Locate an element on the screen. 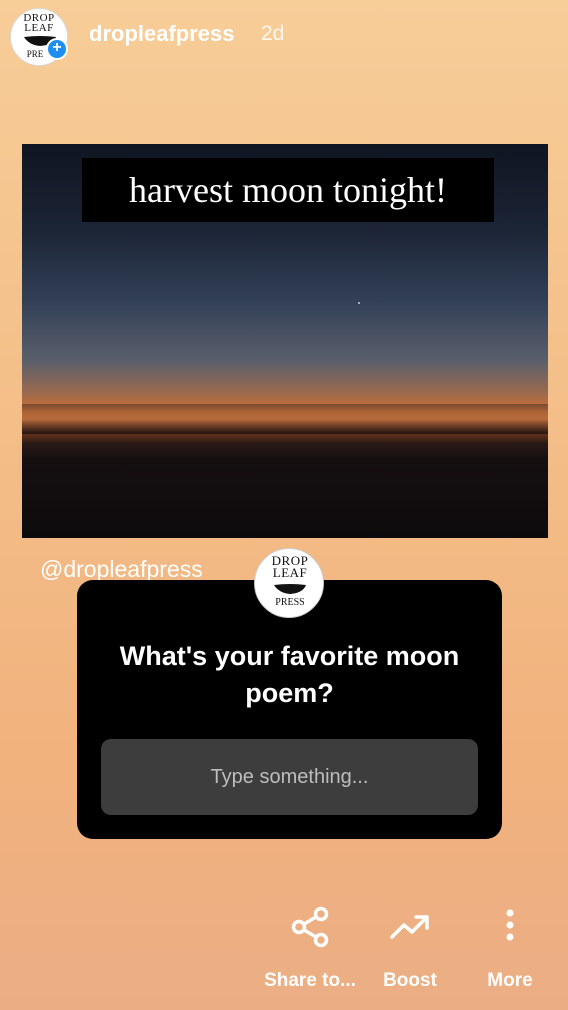  question-text: What's your favorite moon poem? is located at coordinates (289, 674).